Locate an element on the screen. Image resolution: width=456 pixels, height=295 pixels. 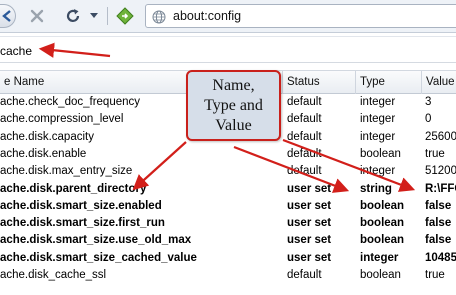
globe-icon is located at coordinates (159, 17).